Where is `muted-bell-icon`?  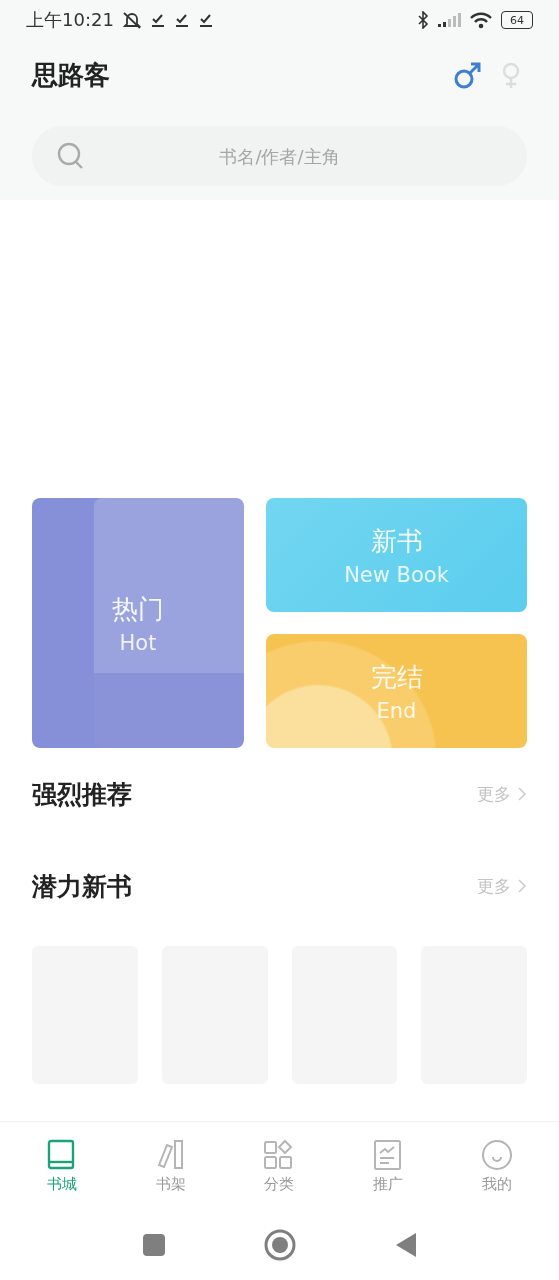
muted-bell-icon is located at coordinates (131, 20).